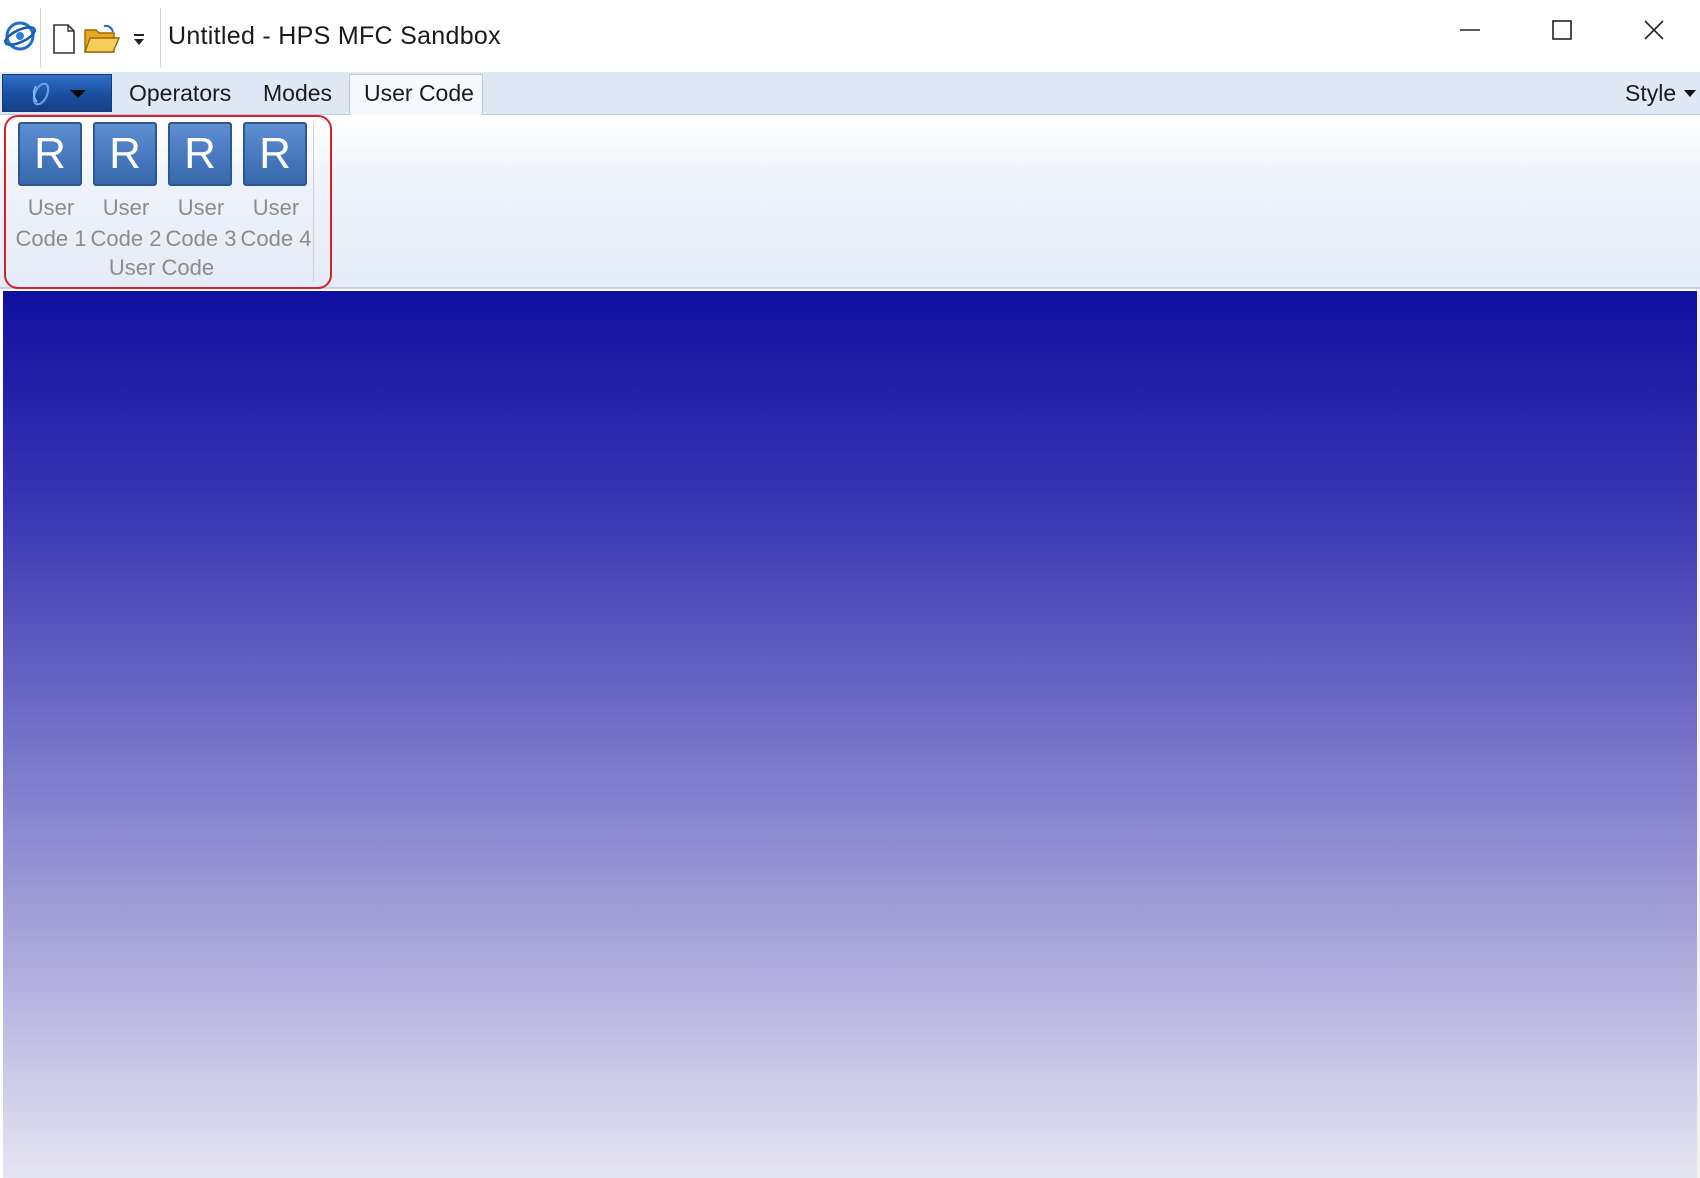 The height and width of the screenshot is (1178, 1700). Describe the element at coordinates (20, 36) in the screenshot. I see `app-logo-icon` at that location.